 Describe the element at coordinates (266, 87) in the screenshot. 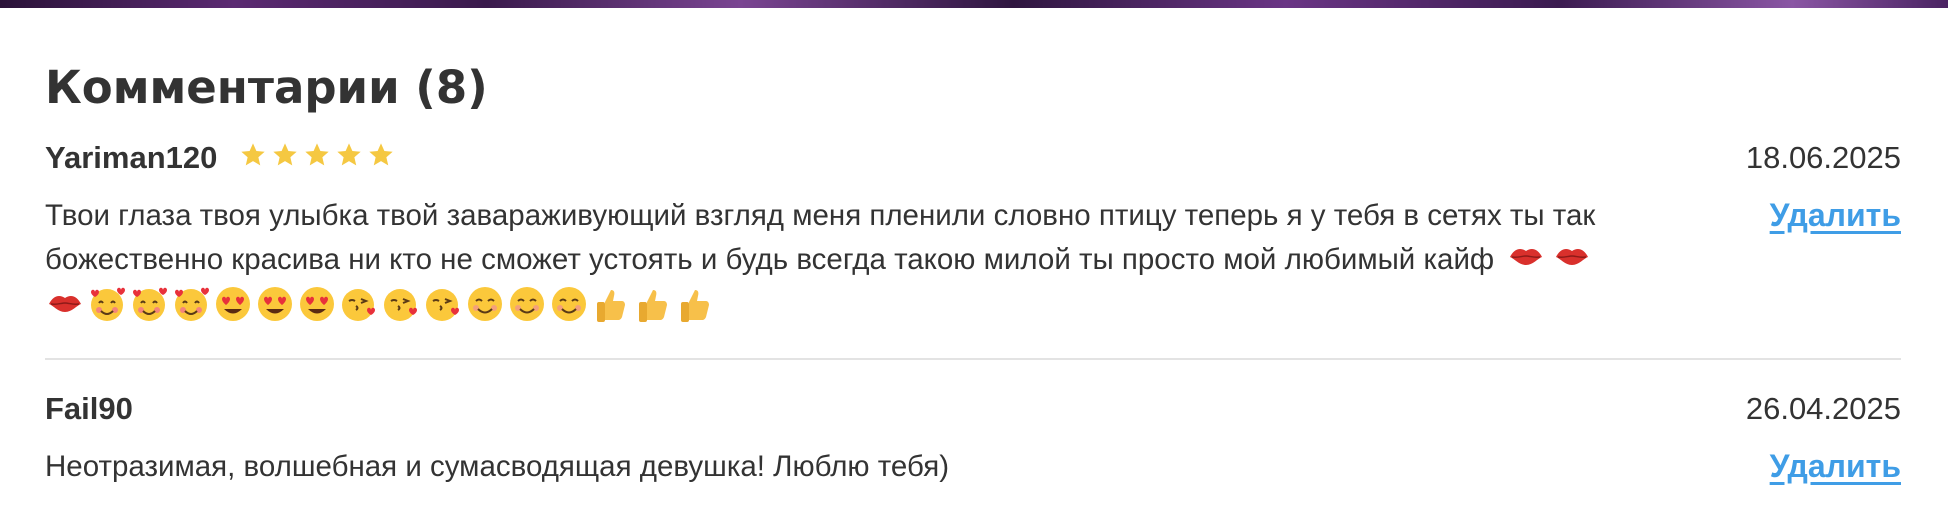

I see `comments-title: Комментарии (8)` at that location.